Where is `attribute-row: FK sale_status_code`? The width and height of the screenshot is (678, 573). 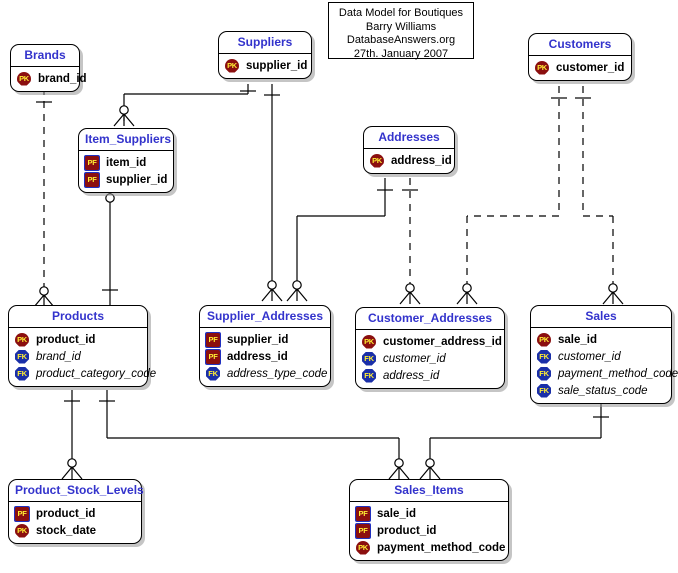 attribute-row: FK sale_status_code is located at coordinates (602, 390).